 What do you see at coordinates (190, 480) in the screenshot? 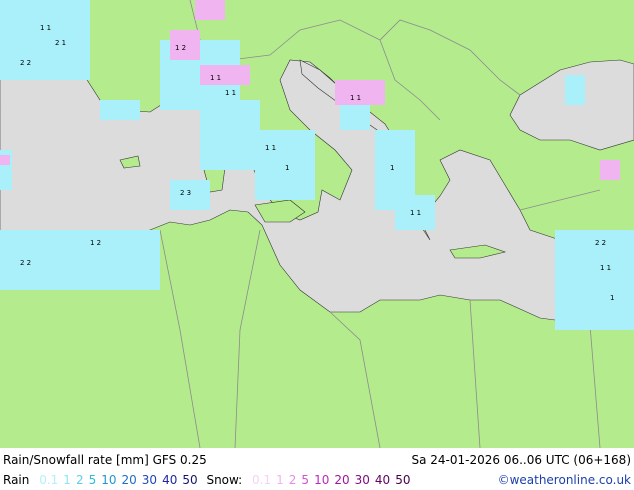
I see `rain-level: 50` at bounding box center [190, 480].